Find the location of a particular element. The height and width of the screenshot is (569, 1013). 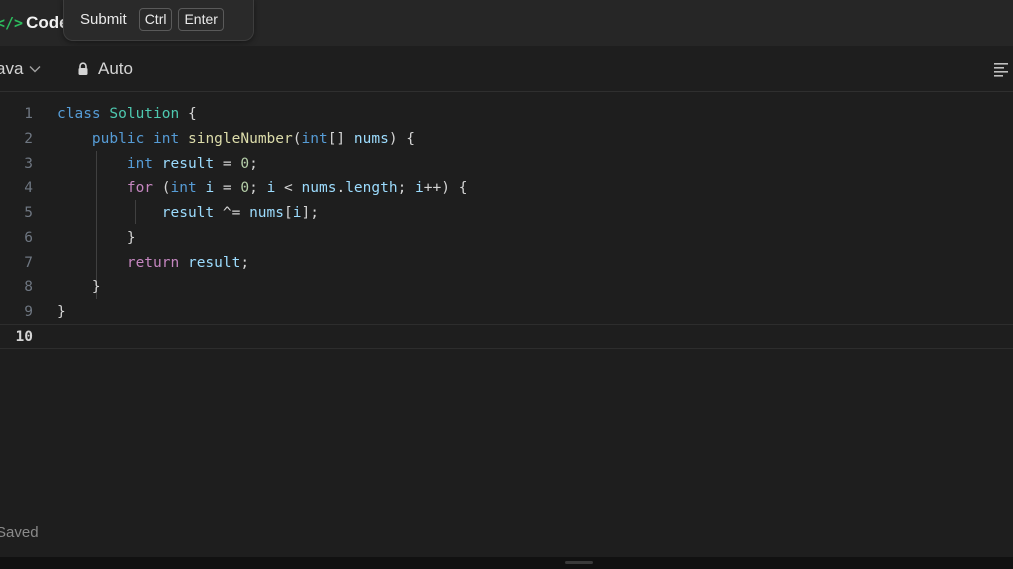

language-select: ava is located at coordinates (20, 69).